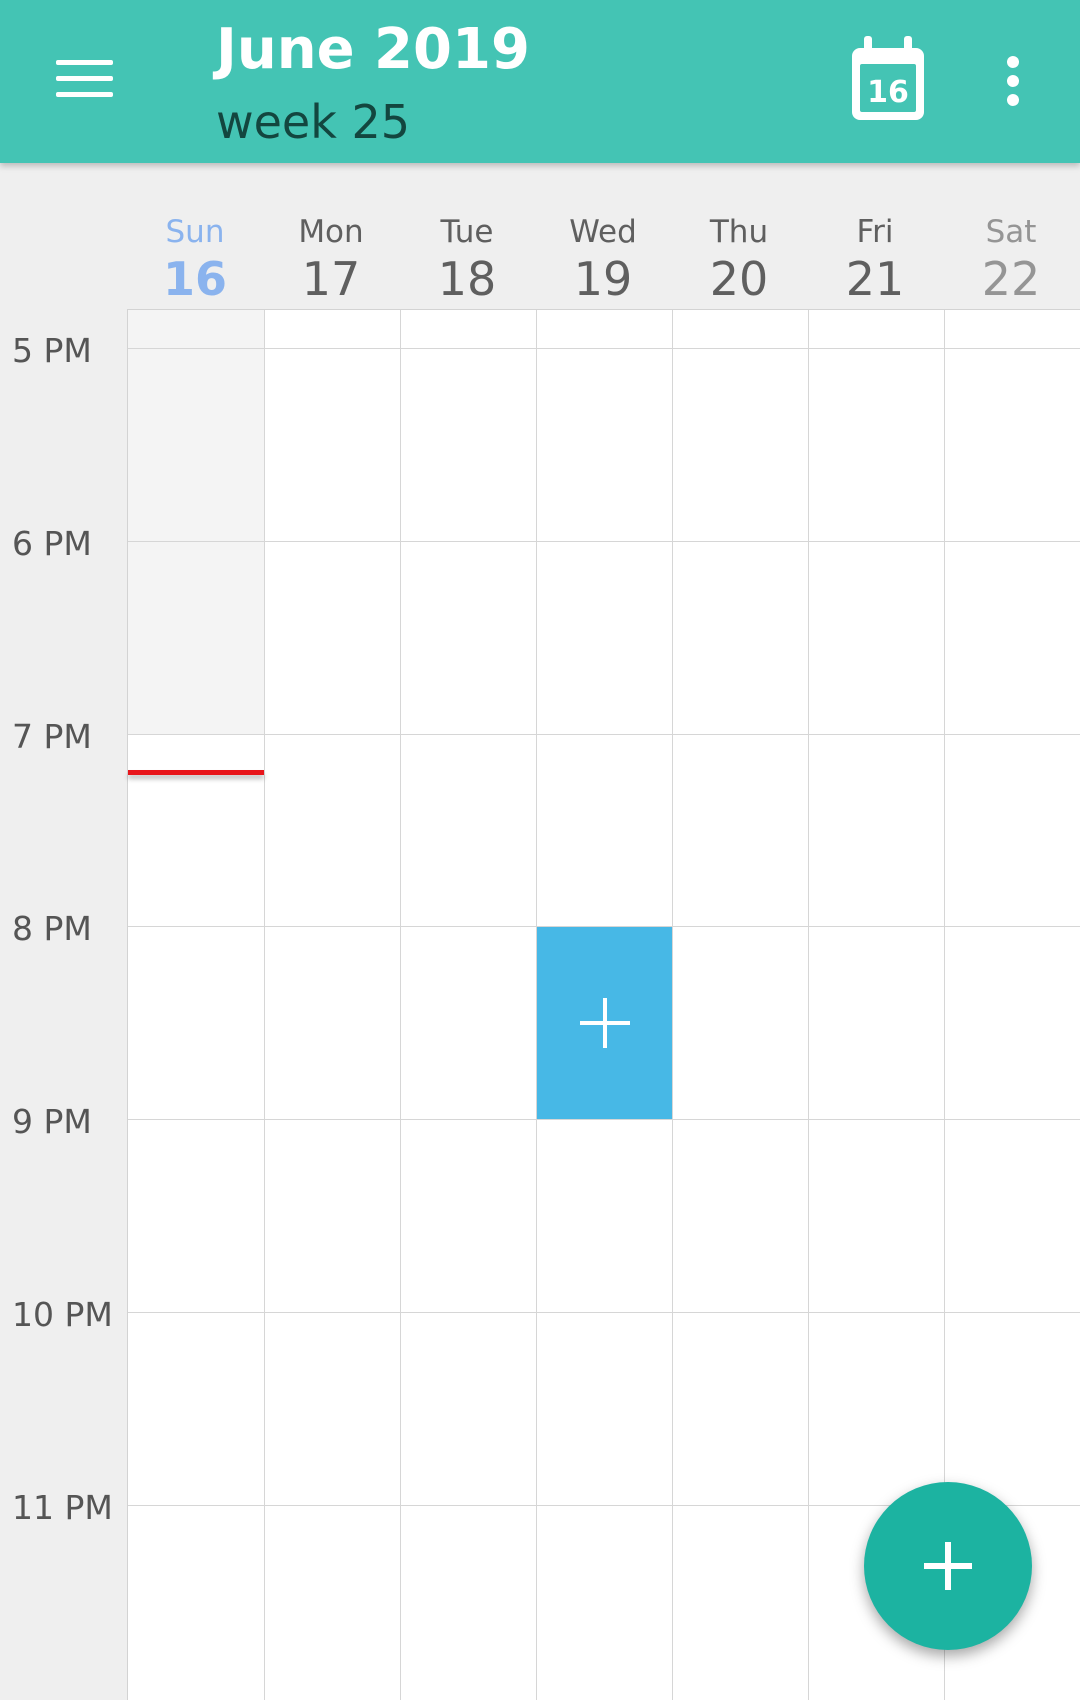  Describe the element at coordinates (62, 1314) in the screenshot. I see `hour-label: 10 PM` at that location.